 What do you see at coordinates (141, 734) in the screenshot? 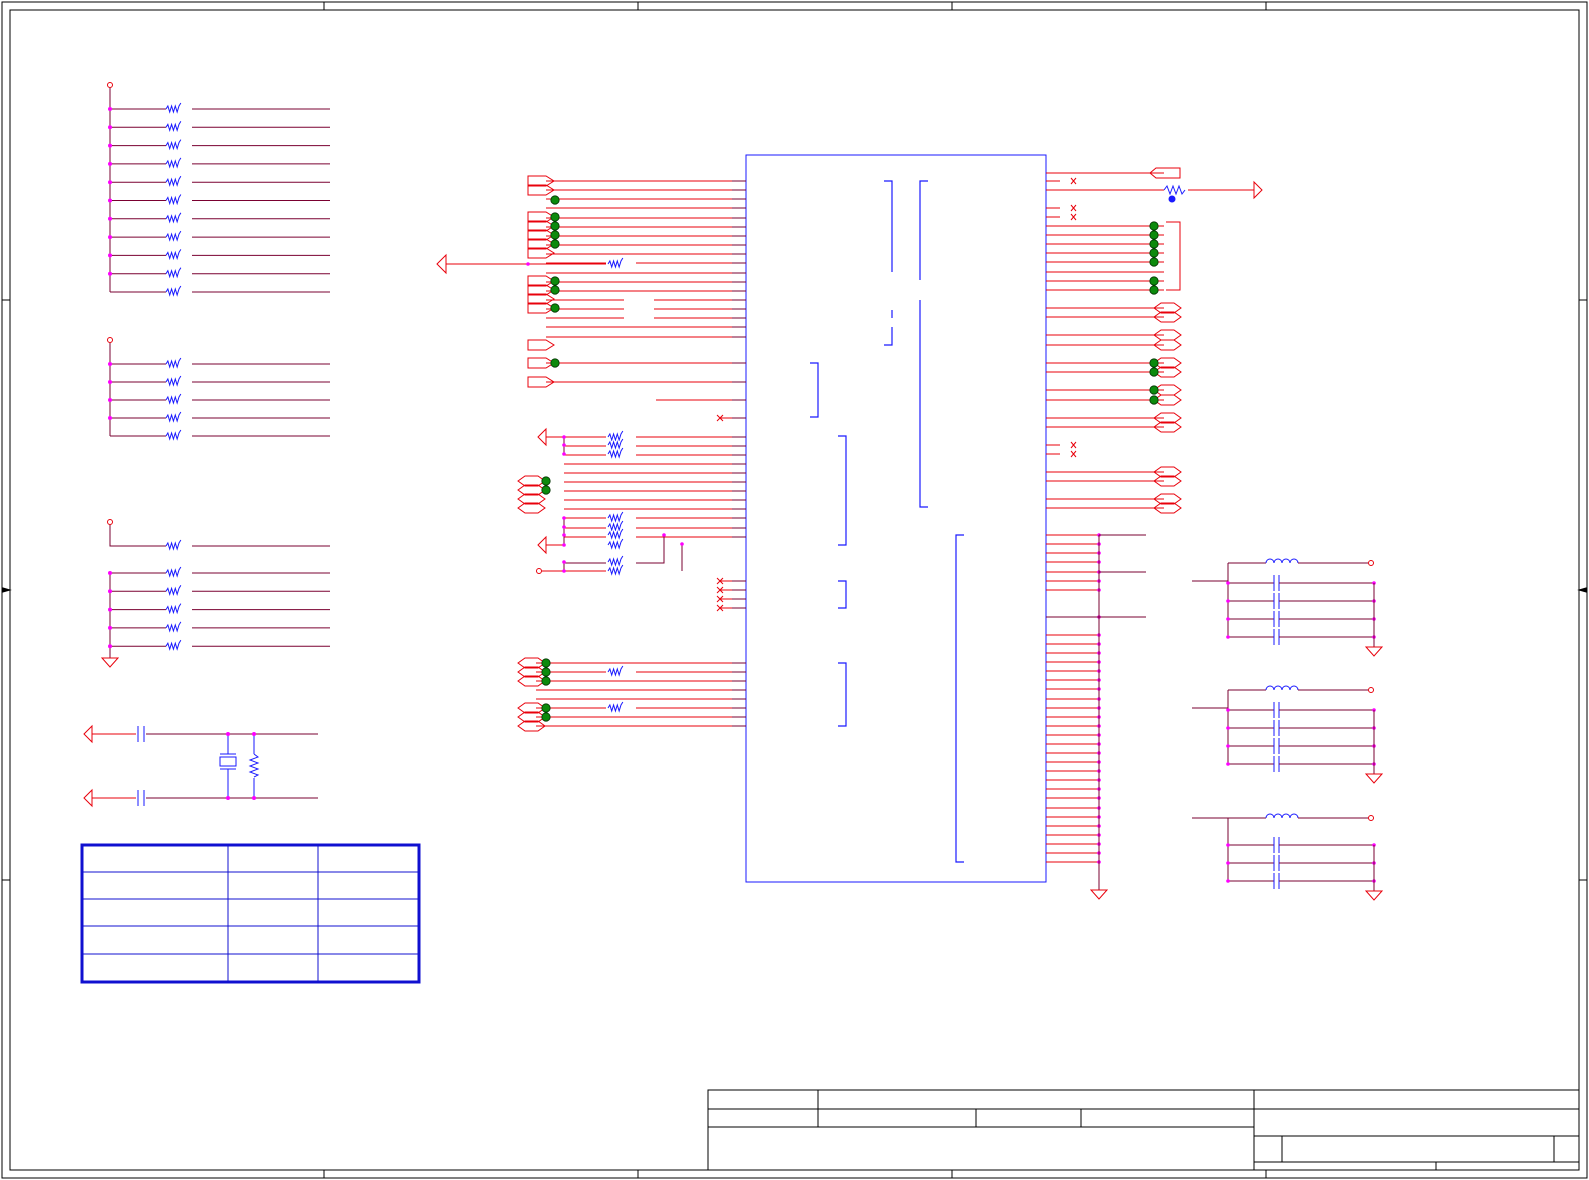
I see `capacitor-xin` at bounding box center [141, 734].